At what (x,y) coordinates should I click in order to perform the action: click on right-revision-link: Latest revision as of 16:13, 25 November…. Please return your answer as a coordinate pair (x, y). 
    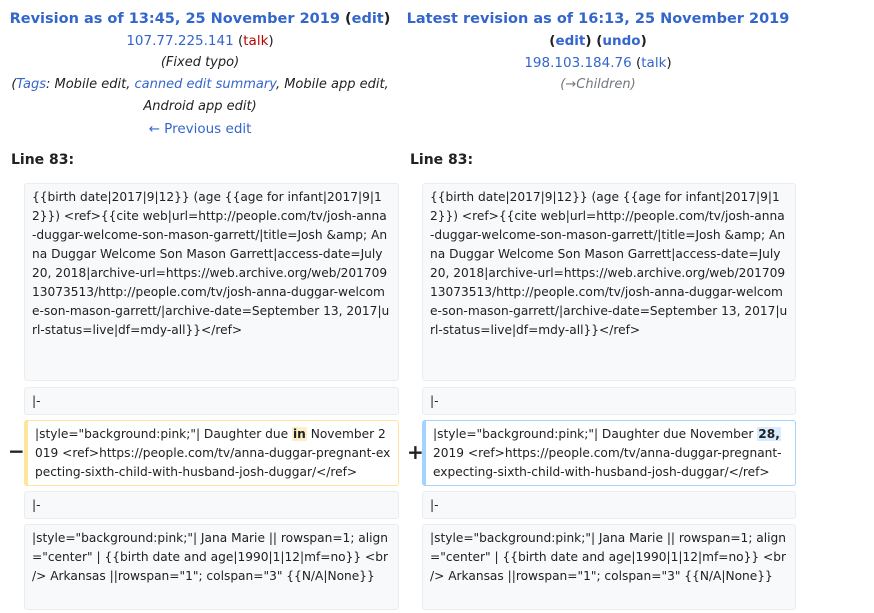
    Looking at the image, I should click on (598, 19).